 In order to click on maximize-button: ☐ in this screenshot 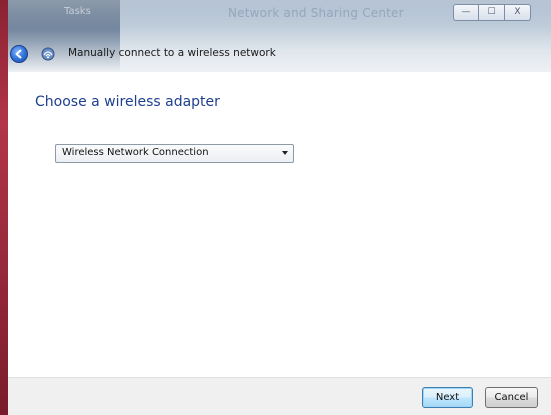, I will do `click(492, 12)`.